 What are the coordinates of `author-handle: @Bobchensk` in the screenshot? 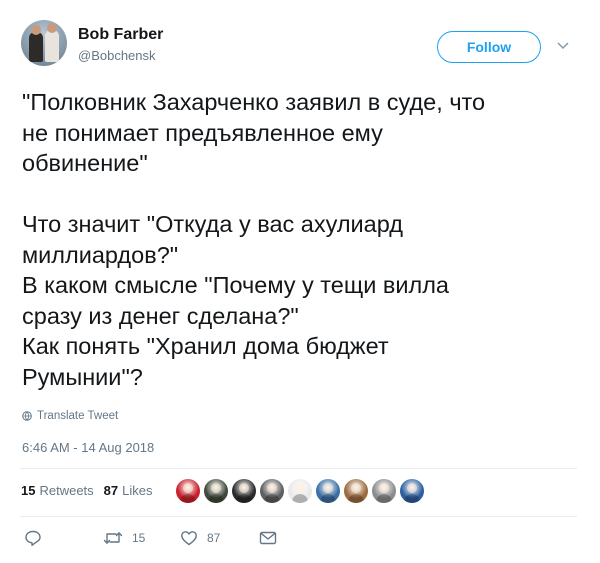 It's located at (117, 55).